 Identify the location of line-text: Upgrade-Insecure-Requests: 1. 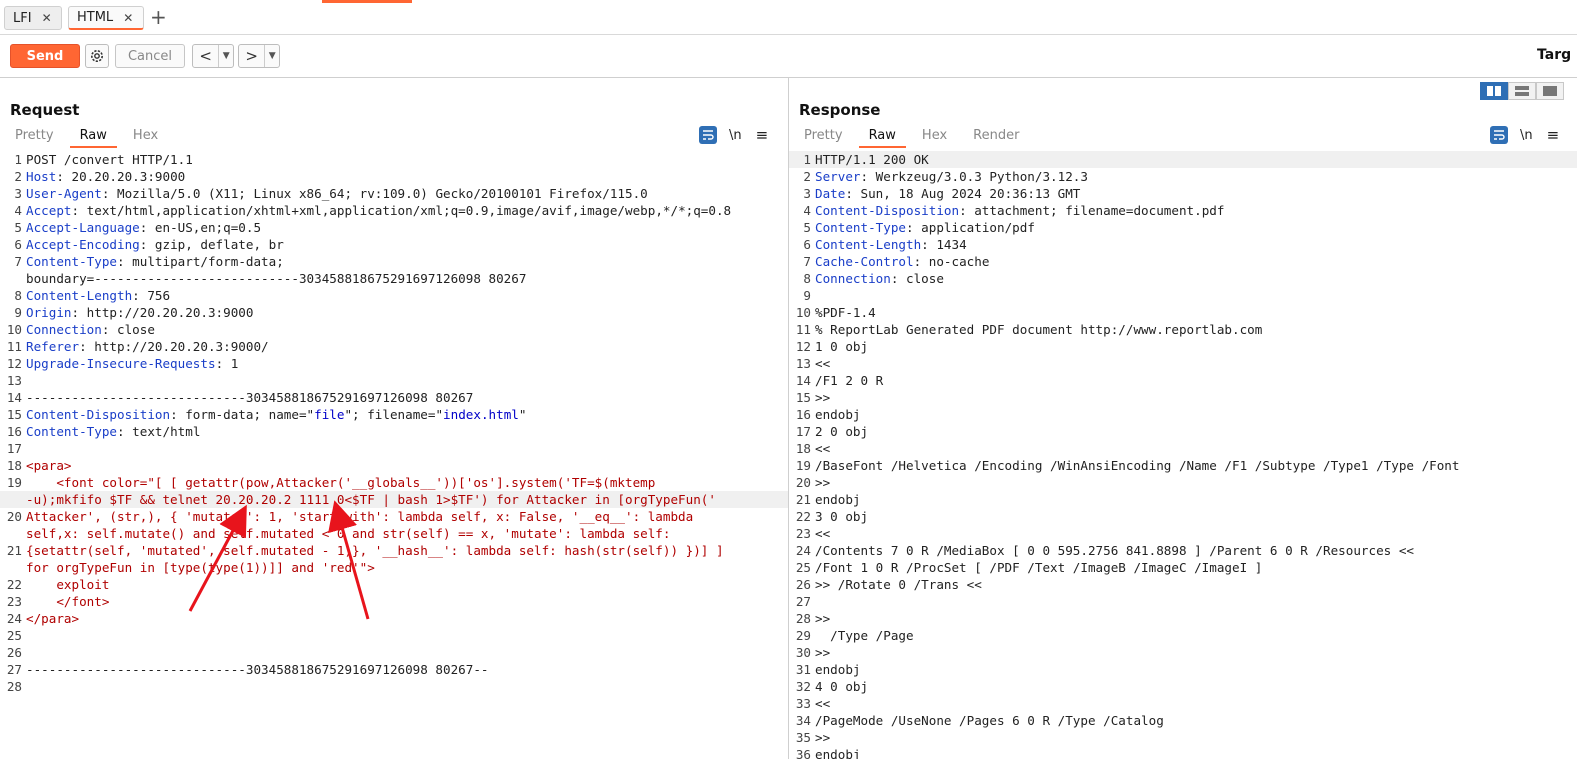
(407, 363).